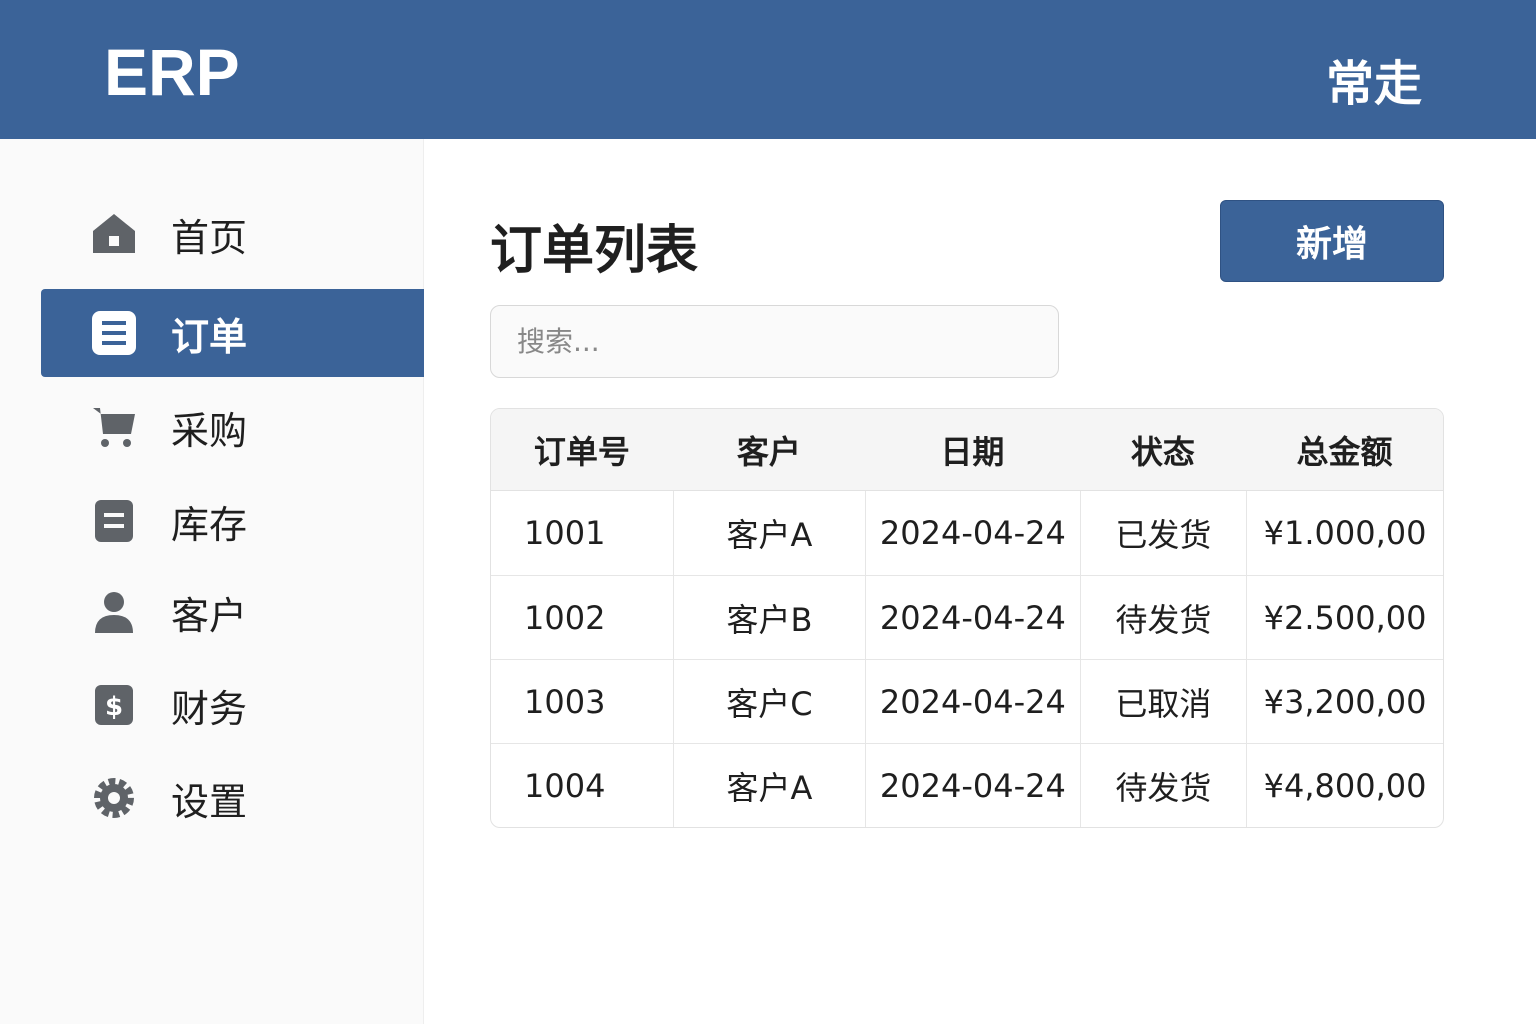 The image size is (1536, 1024). What do you see at coordinates (114, 521) in the screenshot?
I see `inventory-icon` at bounding box center [114, 521].